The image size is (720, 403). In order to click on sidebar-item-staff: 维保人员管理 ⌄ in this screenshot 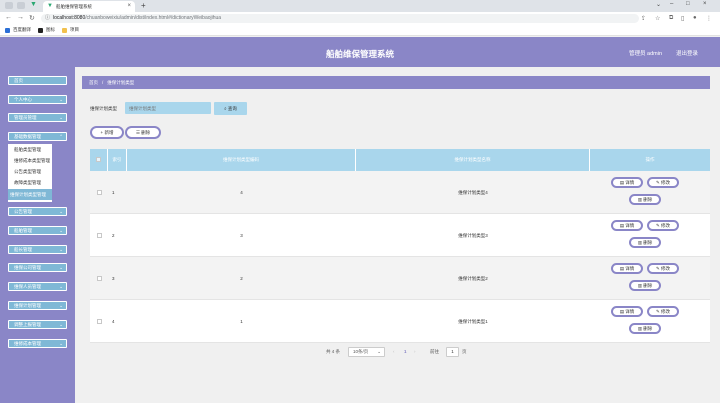, I will do `click(37, 286)`.